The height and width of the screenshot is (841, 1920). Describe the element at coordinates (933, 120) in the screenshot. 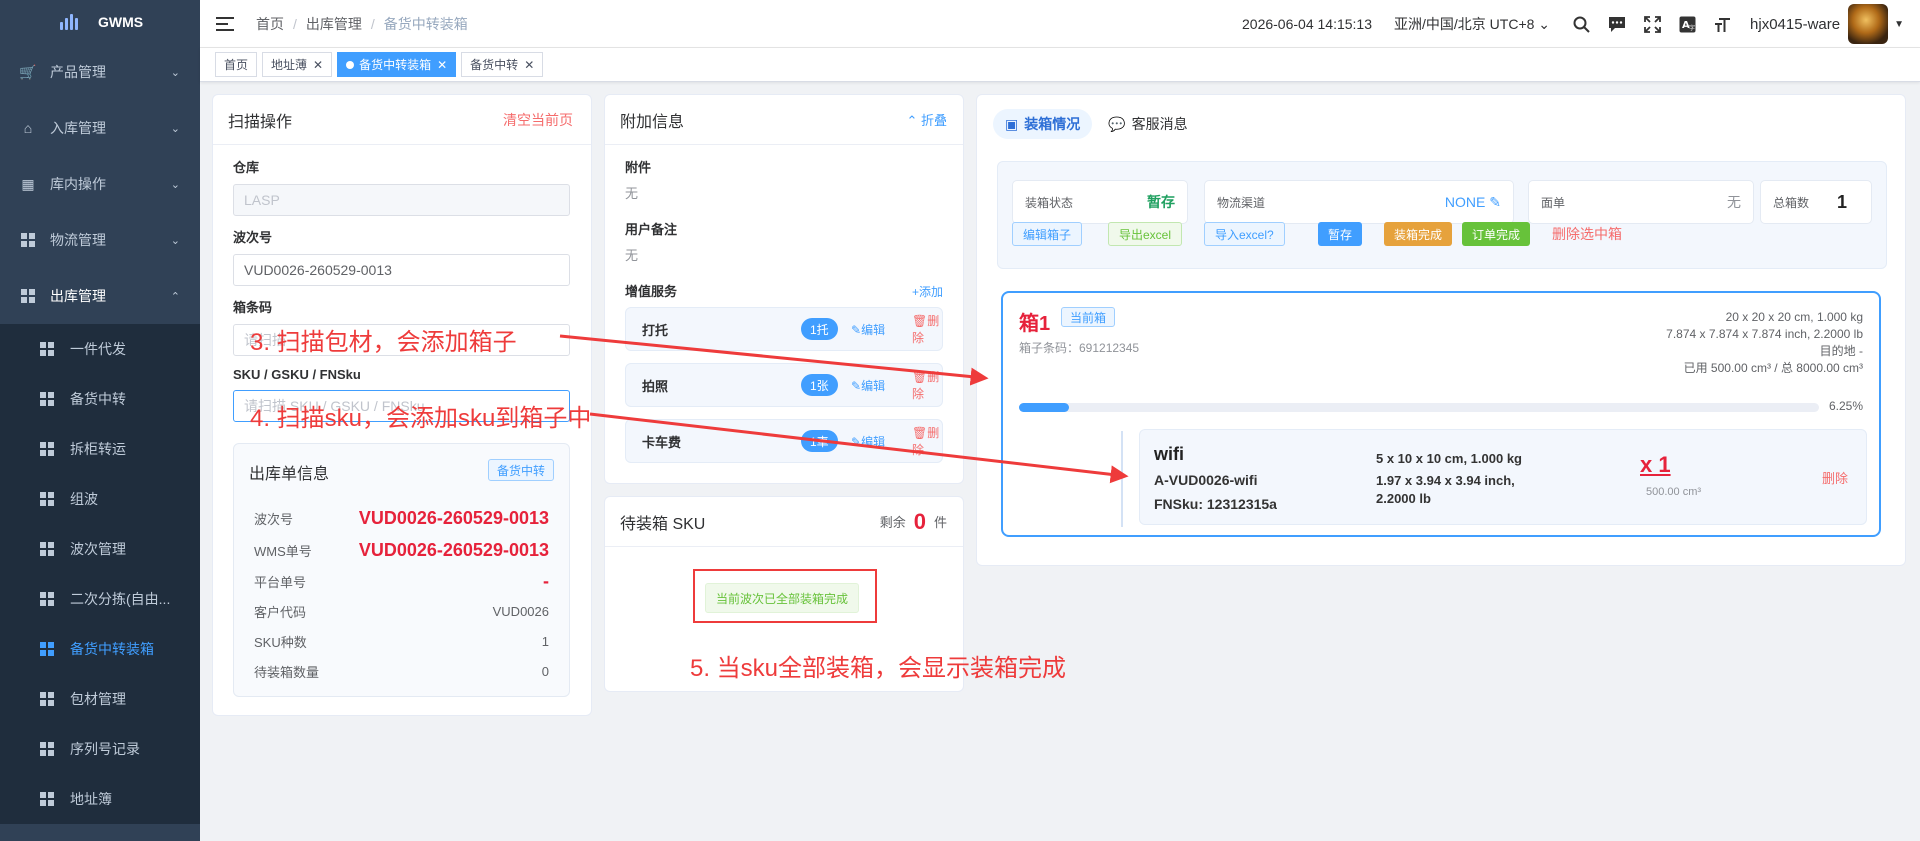

I see `fold-label: 折叠` at that location.